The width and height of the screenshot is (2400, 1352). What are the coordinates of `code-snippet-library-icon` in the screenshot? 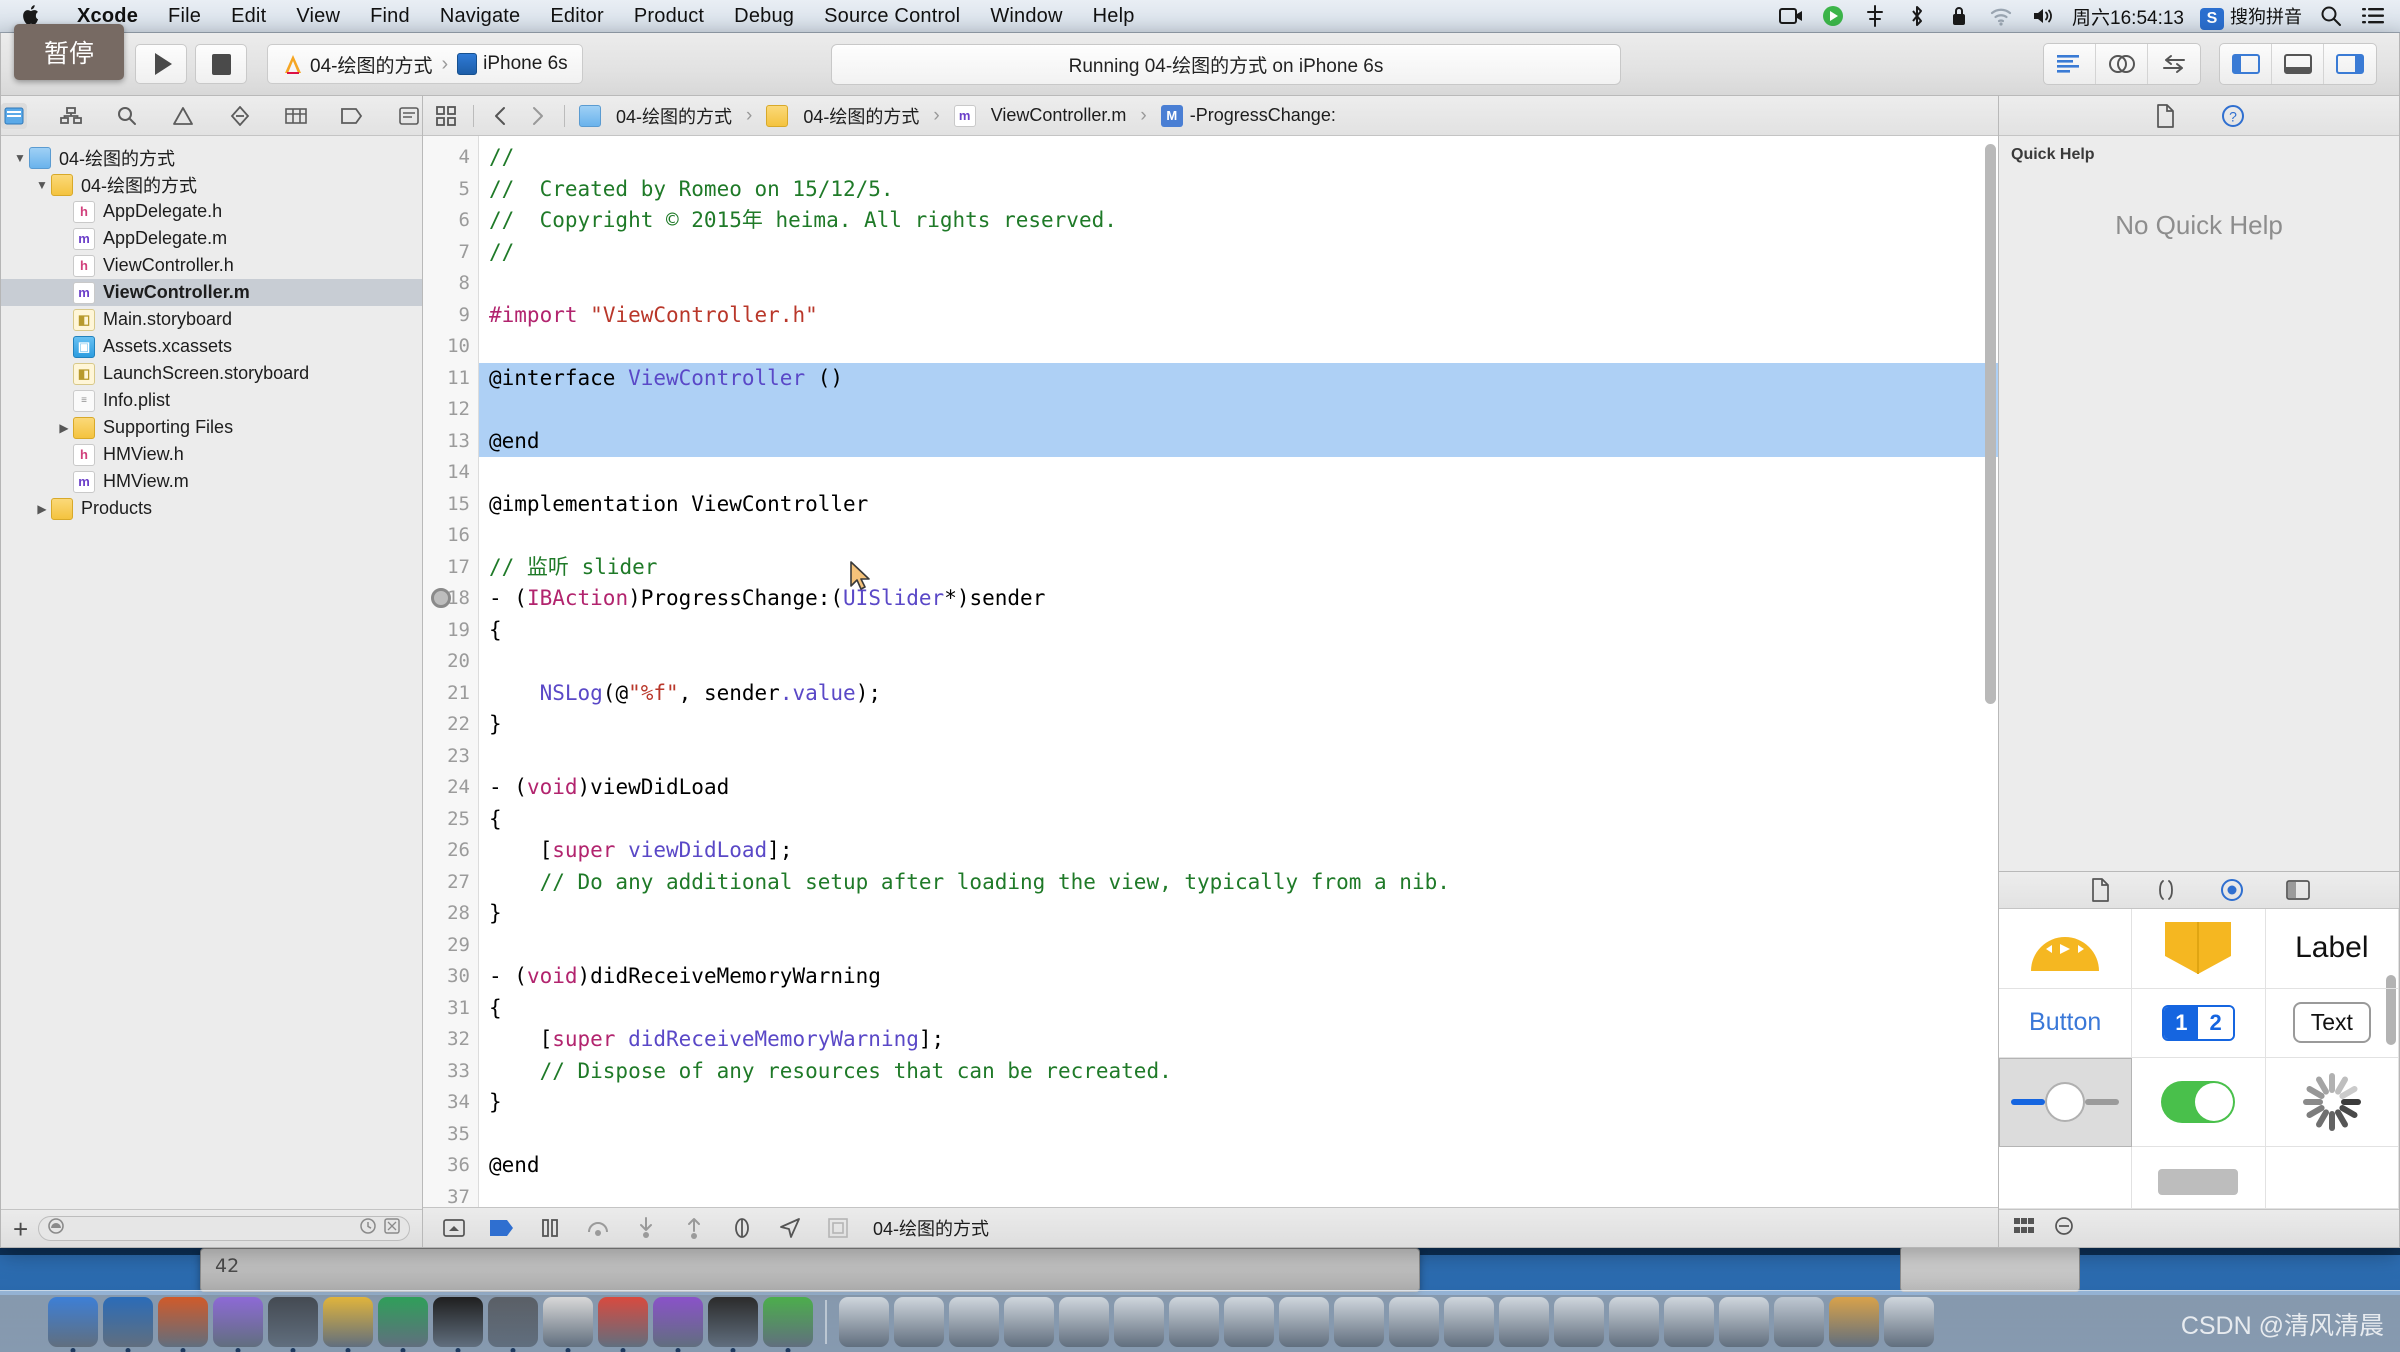 It's located at (2166, 890).